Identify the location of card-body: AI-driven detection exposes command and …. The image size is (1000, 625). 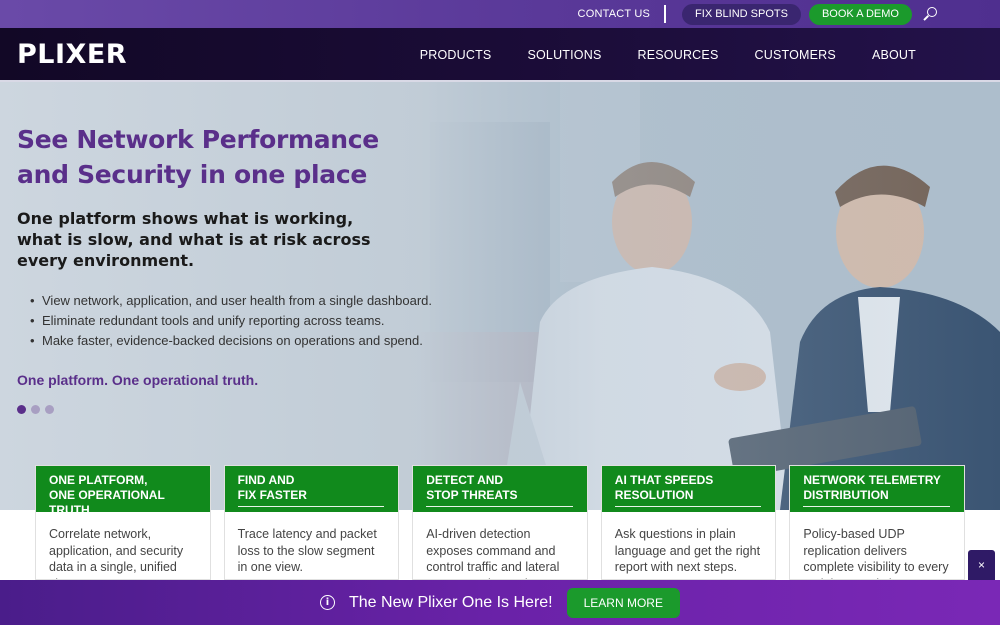
(493, 553).